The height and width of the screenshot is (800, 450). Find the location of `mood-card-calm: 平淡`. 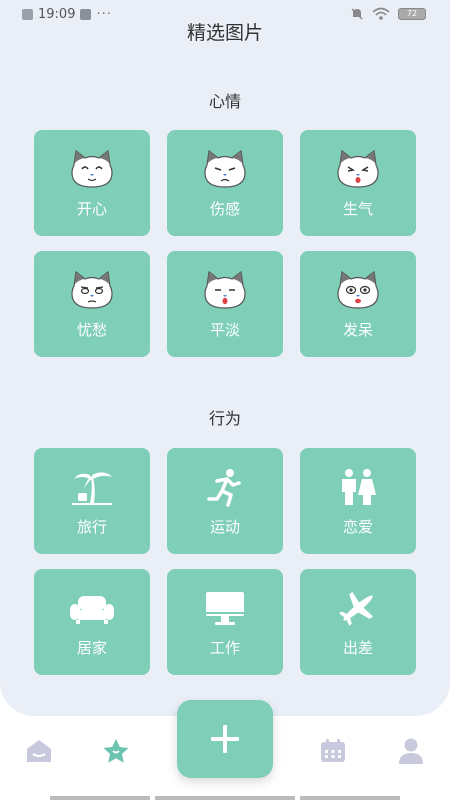

mood-card-calm: 平淡 is located at coordinates (225, 304).